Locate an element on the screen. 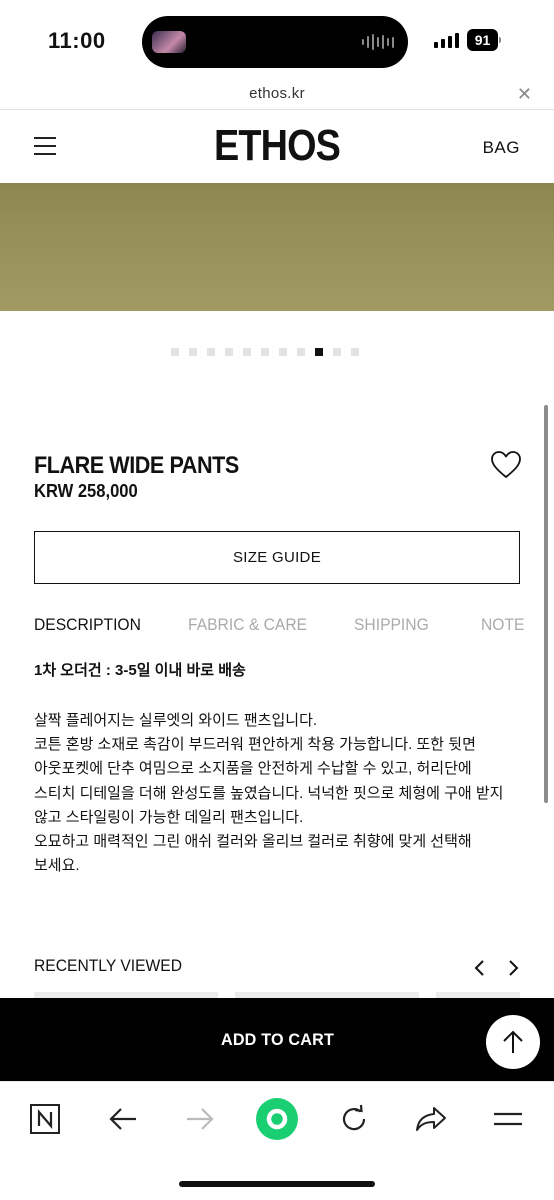 Image resolution: width=554 pixels, height=1200 pixels. tab-note: NOTE is located at coordinates (502, 625).